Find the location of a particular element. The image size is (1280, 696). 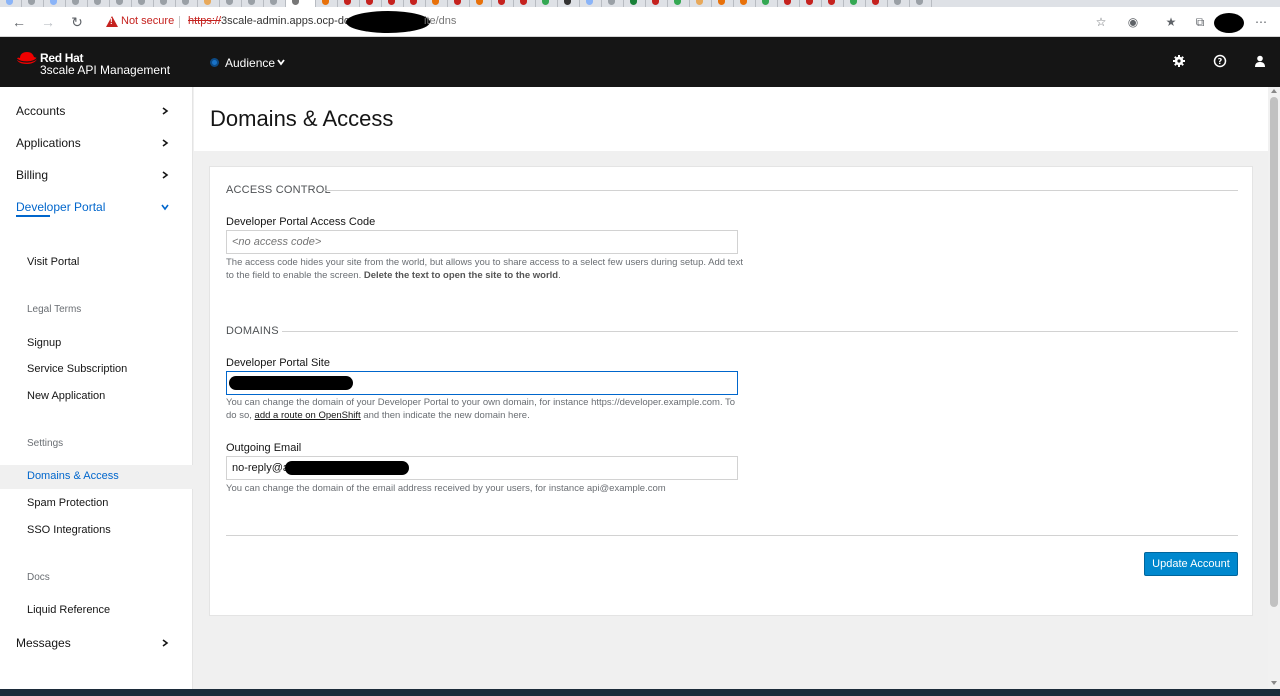

more-options-icon: ⋯ is located at coordinates (1261, 22).